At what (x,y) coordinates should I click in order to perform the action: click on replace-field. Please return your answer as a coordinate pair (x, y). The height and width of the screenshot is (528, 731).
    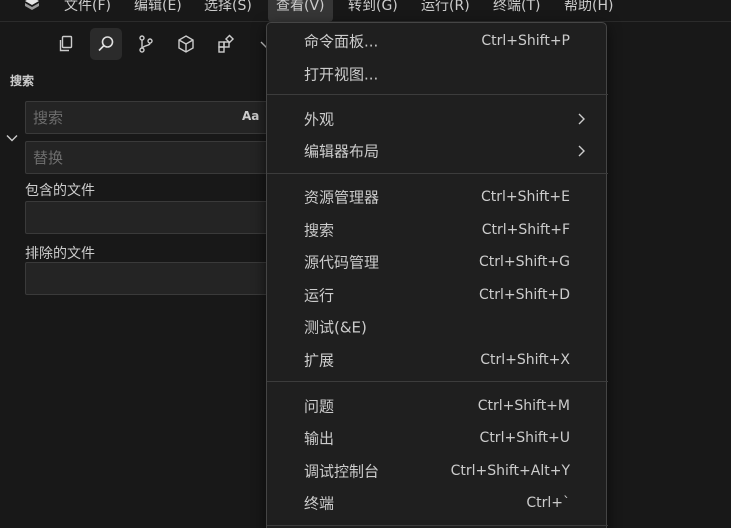
    Looking at the image, I should click on (155, 157).